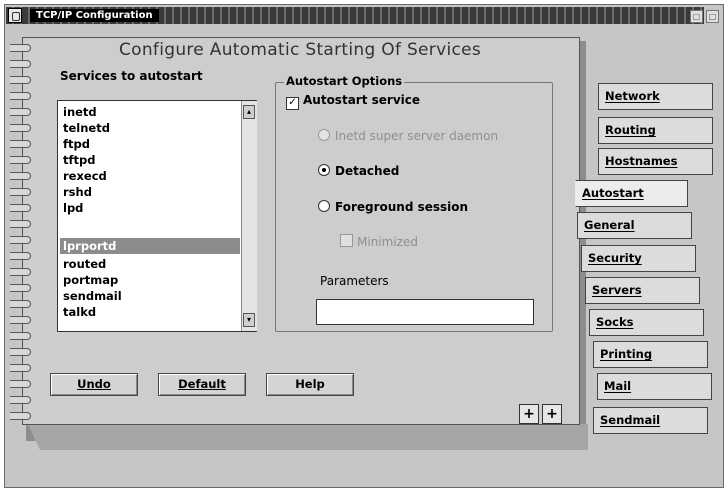 Image resolution: width=727 pixels, height=490 pixels. What do you see at coordinates (646, 322) in the screenshot?
I see `tab-socks: Socks` at bounding box center [646, 322].